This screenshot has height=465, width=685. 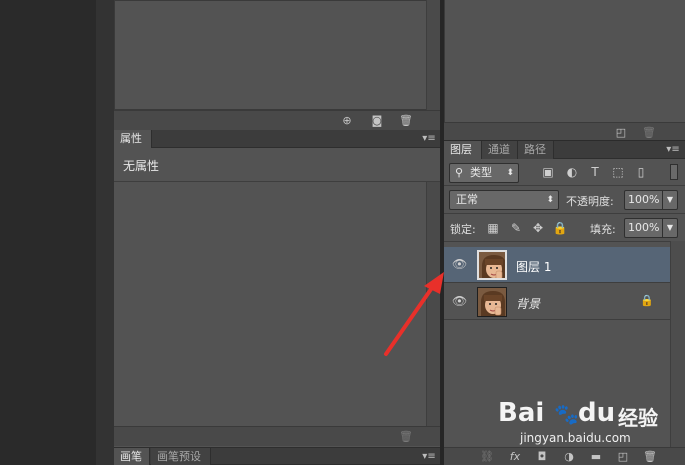 I want to click on no-properties-text: 无属性, so click(x=141, y=166).